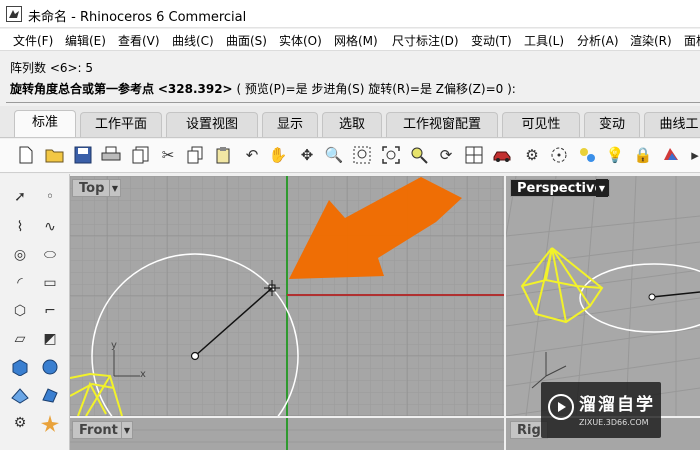 The image size is (700, 450). I want to click on render-mesh-icon, so click(50, 395).